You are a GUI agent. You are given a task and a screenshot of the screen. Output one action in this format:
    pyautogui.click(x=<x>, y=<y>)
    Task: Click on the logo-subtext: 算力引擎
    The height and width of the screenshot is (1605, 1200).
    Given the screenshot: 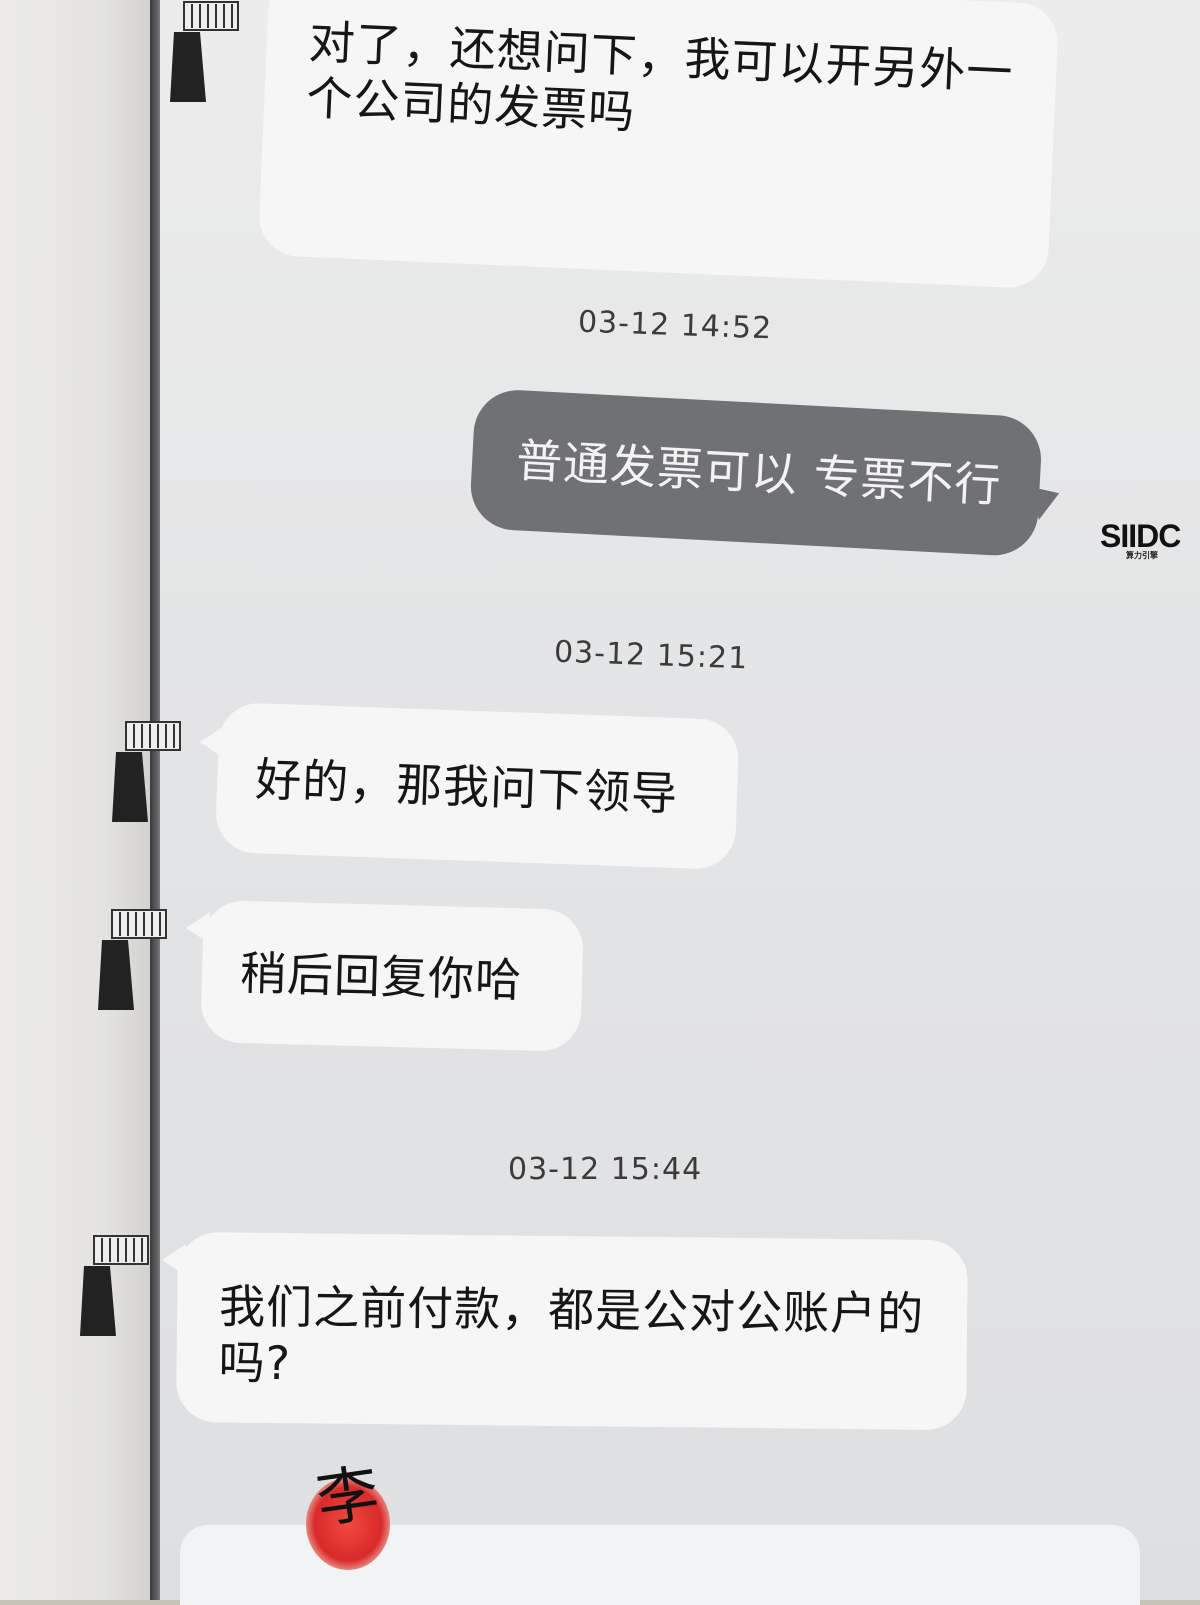 What is the action you would take?
    pyautogui.click(x=1142, y=555)
    